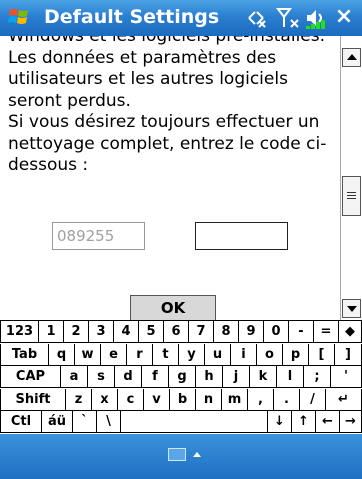 This screenshot has height=479, width=362. I want to click on key: ↑, so click(304, 422).